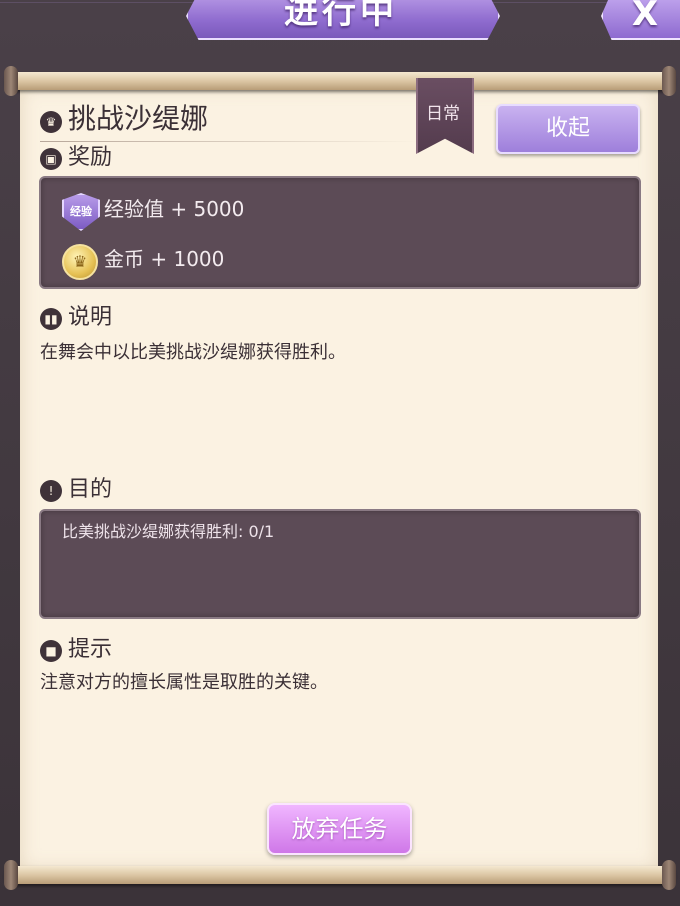  Describe the element at coordinates (340, 81) in the screenshot. I see `scroll-roller-top` at that location.